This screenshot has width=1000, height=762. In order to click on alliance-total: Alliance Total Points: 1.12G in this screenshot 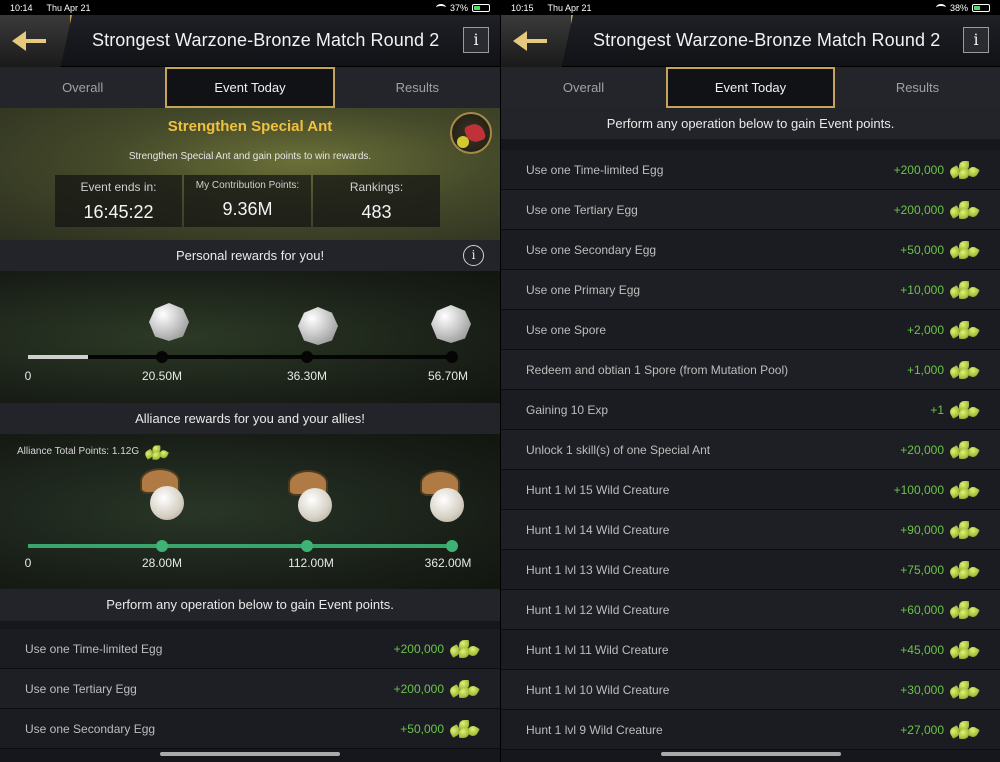, I will do `click(93, 452)`.